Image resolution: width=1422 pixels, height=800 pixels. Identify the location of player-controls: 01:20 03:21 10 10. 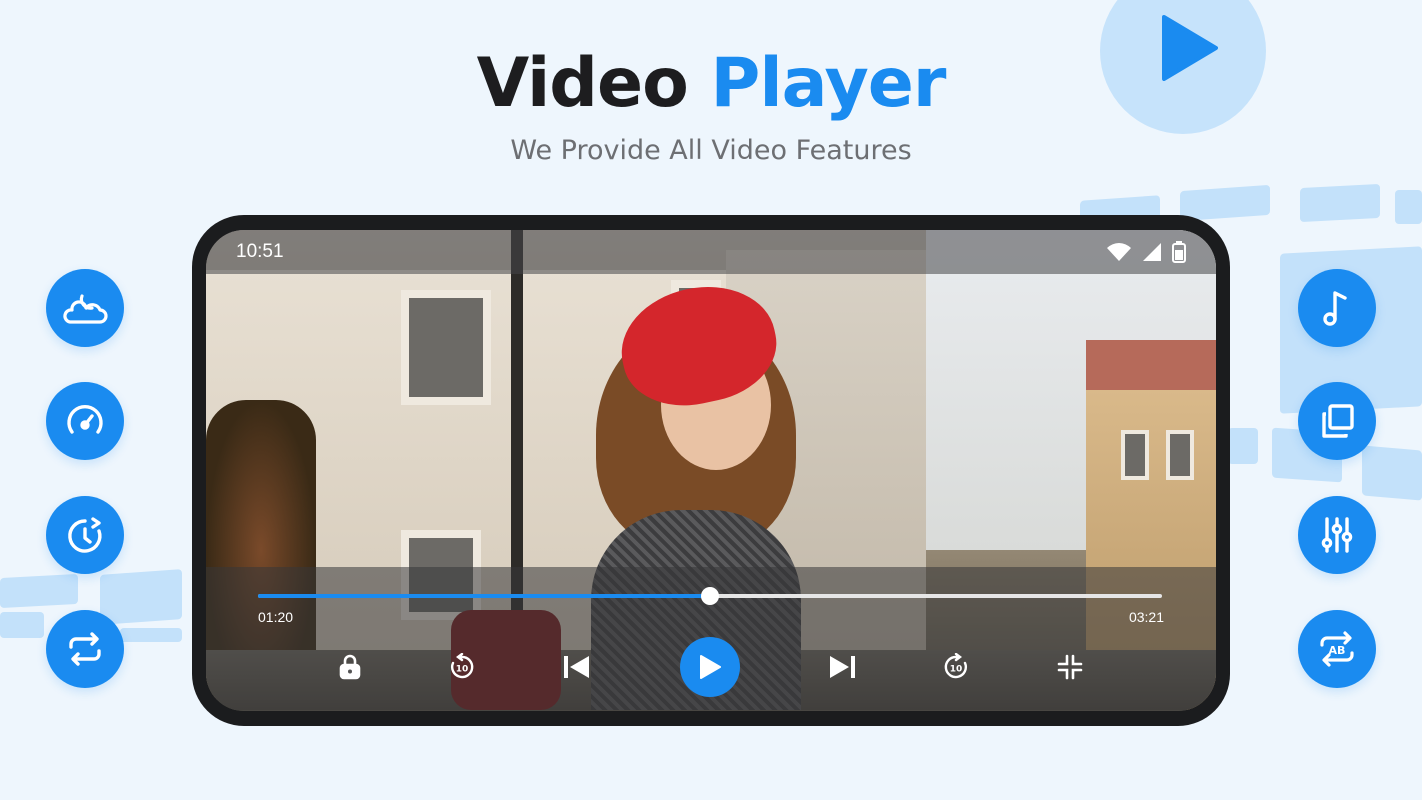
(711, 639).